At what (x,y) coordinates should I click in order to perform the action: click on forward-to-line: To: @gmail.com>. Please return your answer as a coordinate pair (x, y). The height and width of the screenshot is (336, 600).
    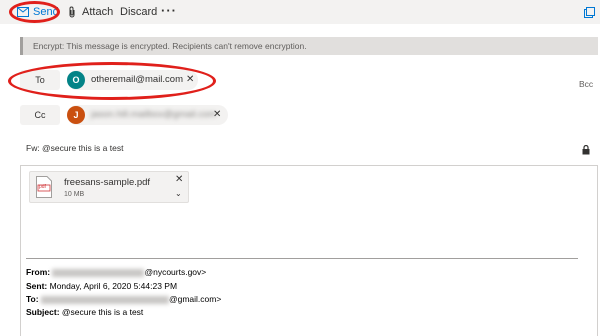
    Looking at the image, I should click on (123, 299).